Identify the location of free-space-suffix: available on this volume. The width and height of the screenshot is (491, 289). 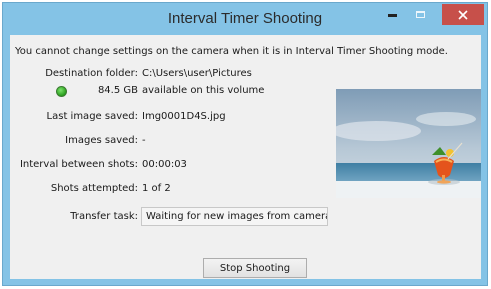
(203, 90).